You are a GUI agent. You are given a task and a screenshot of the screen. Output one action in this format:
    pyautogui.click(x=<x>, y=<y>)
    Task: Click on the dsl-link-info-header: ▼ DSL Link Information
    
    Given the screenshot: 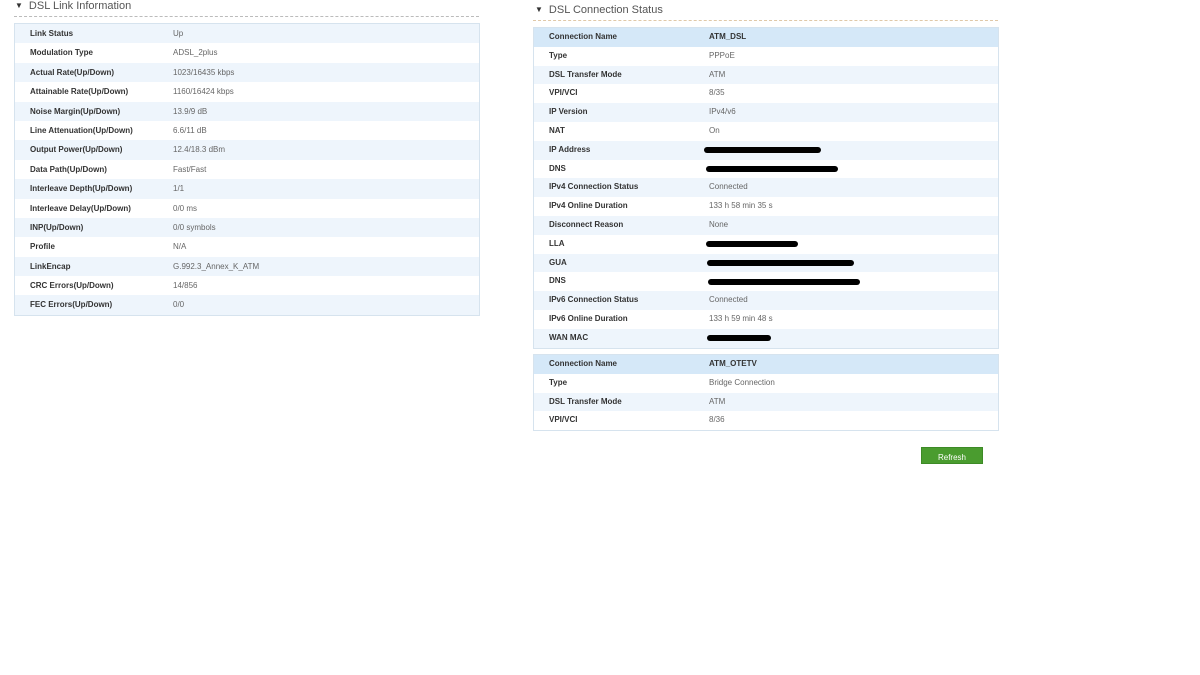 What is the action you would take?
    pyautogui.click(x=73, y=6)
    